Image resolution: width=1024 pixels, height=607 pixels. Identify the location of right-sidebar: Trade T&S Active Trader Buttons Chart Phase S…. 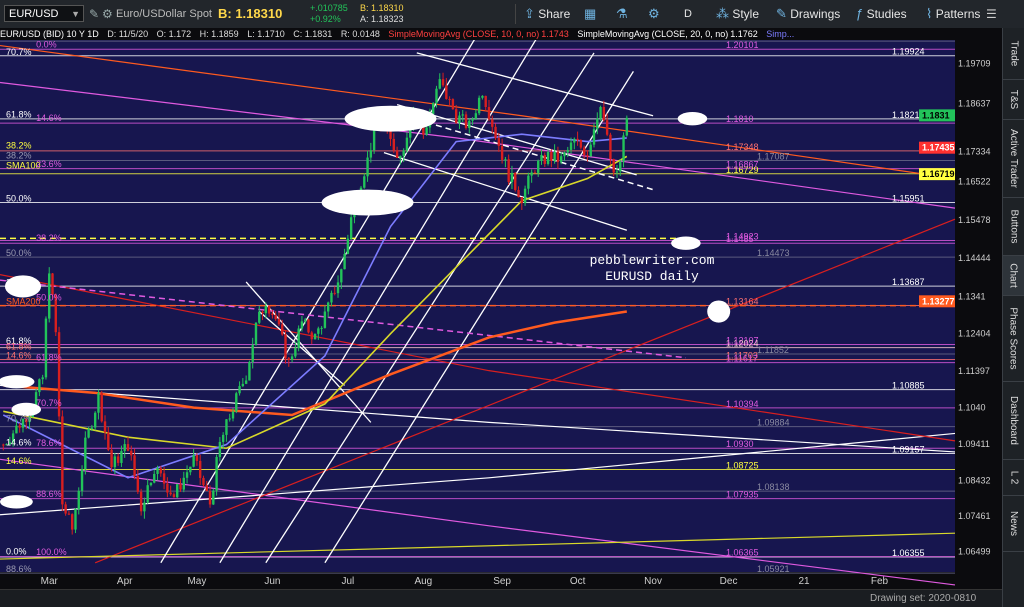
(1013, 317).